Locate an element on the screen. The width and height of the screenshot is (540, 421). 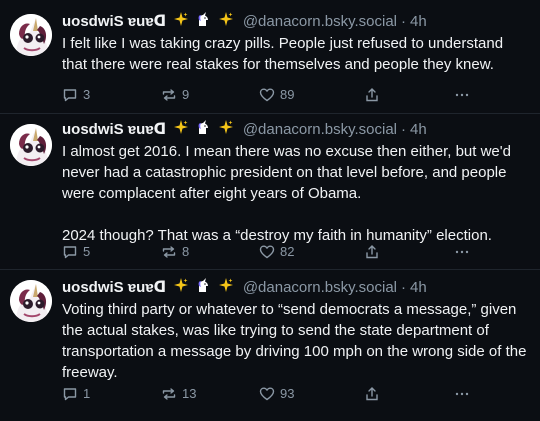
post-actions: 5 8 82 is located at coordinates (301, 252).